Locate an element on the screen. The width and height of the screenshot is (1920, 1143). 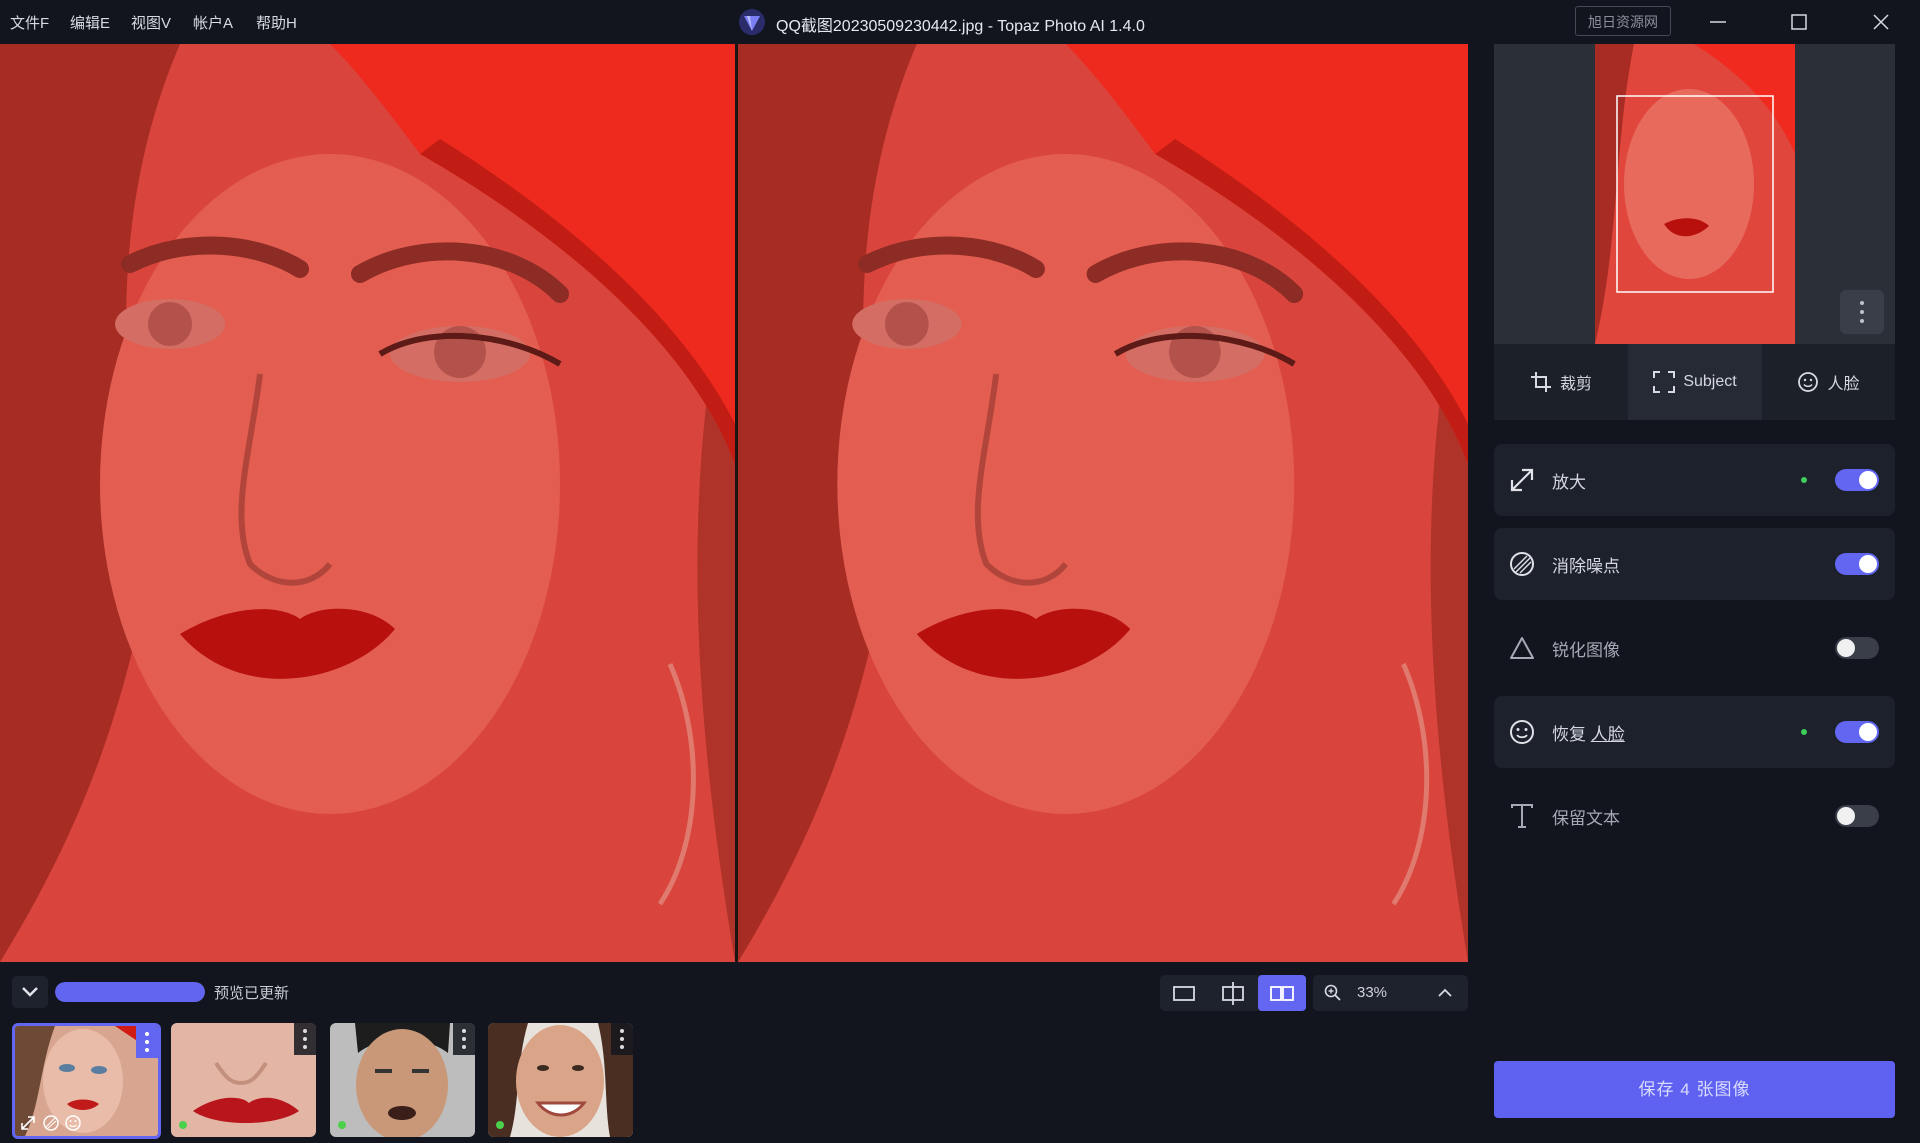
preview-progress-fill is located at coordinates (130, 992).